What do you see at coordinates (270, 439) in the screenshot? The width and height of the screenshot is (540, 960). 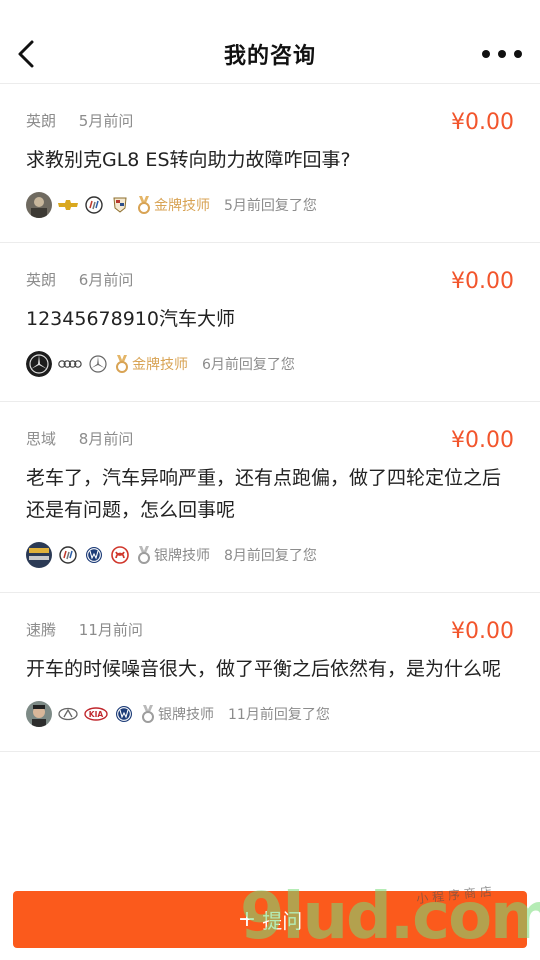 I see `consultation-meta: 思域 8月前问` at bounding box center [270, 439].